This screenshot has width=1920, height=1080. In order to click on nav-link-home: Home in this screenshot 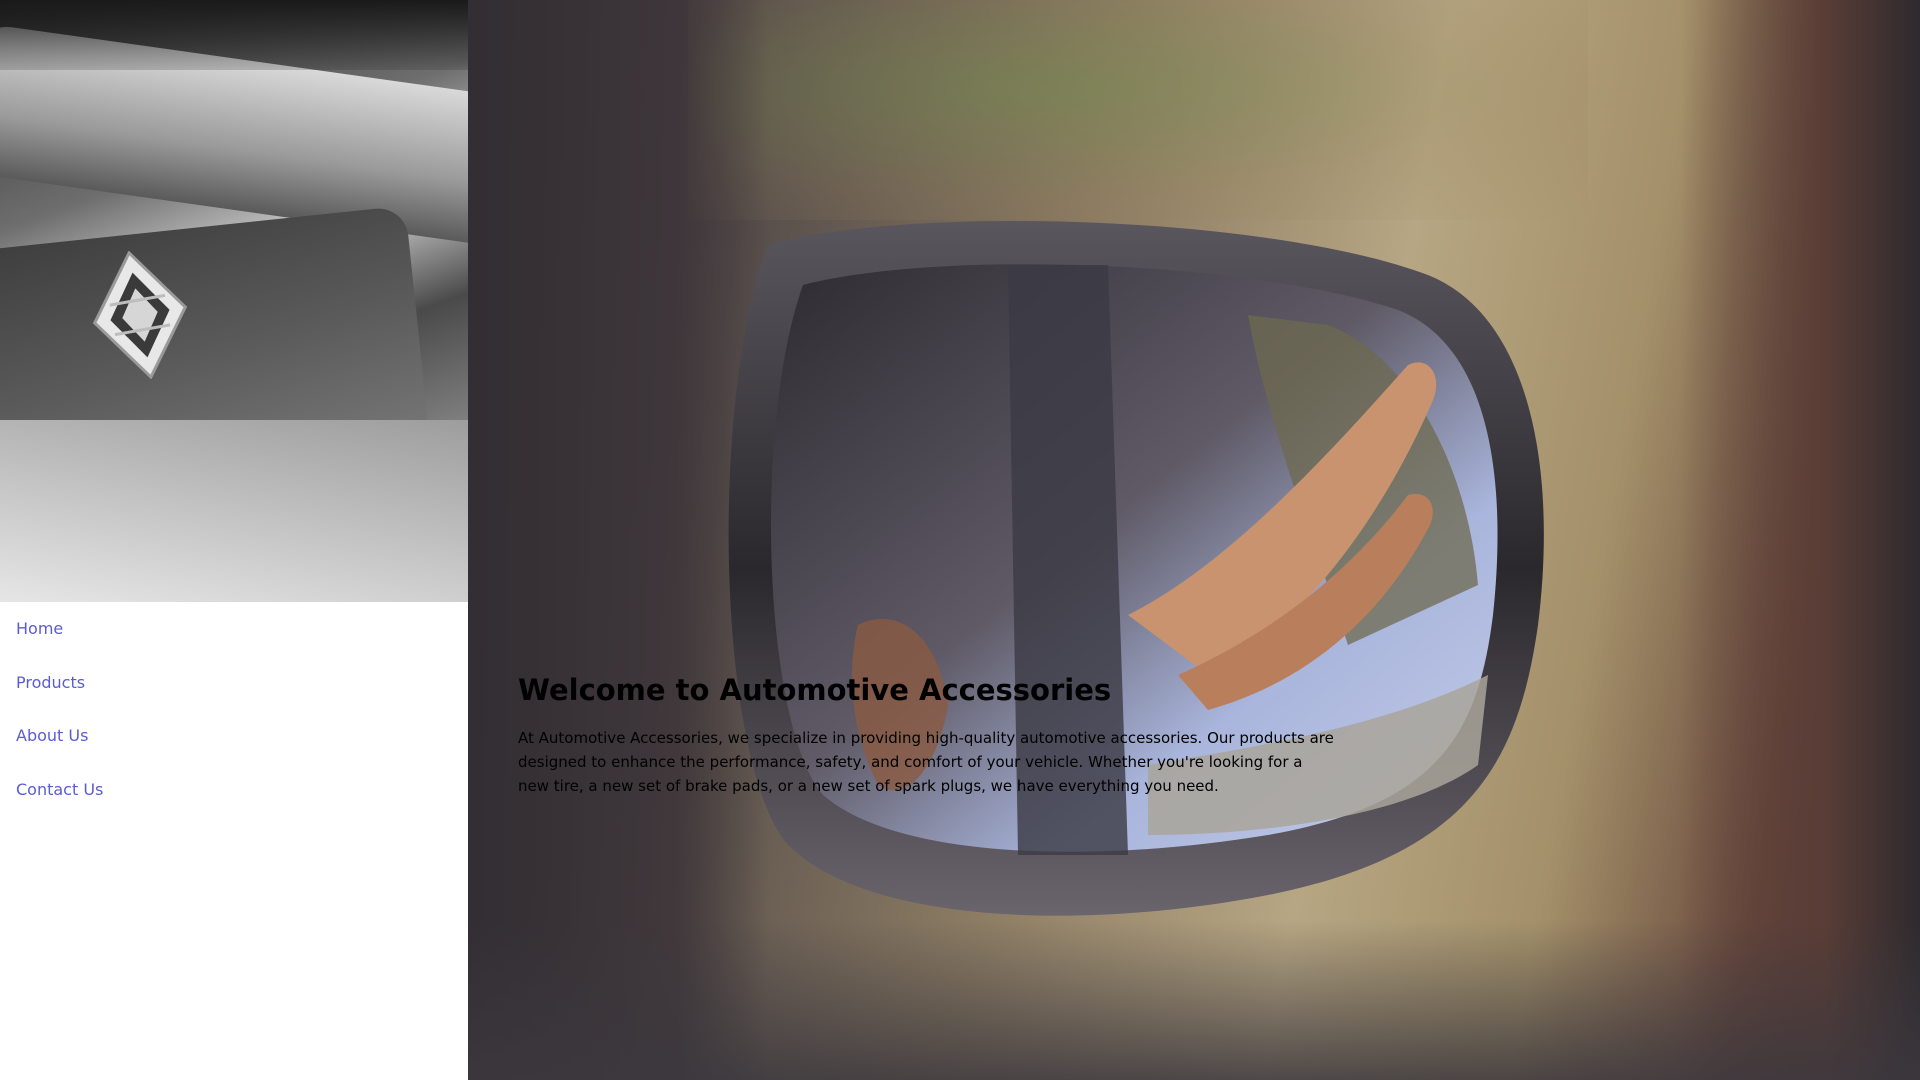, I will do `click(234, 629)`.